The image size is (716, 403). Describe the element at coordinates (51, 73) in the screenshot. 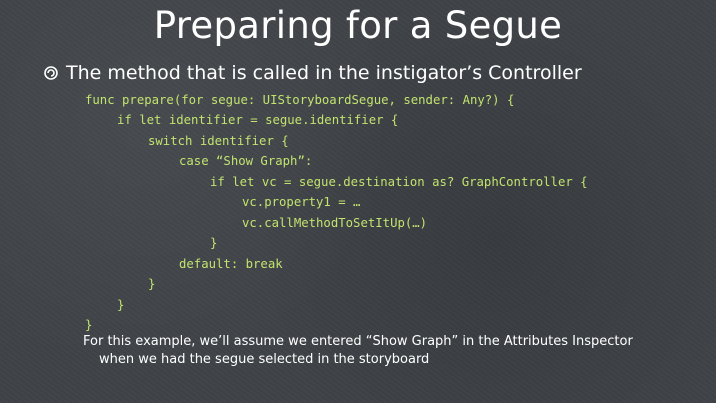

I see `spiral-bullet-icon` at that location.